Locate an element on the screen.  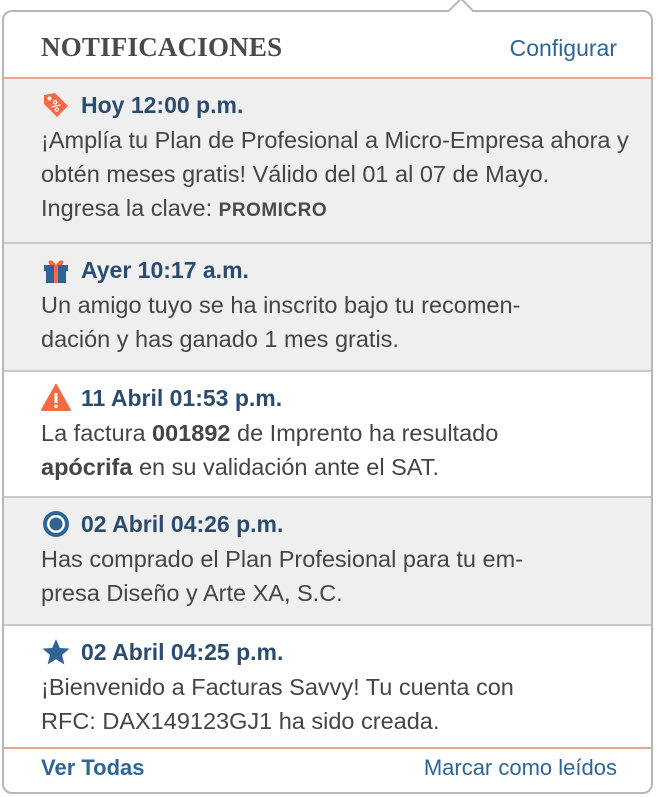
panel-header: NOTIFICACIONES Configurar is located at coordinates (327, 45).